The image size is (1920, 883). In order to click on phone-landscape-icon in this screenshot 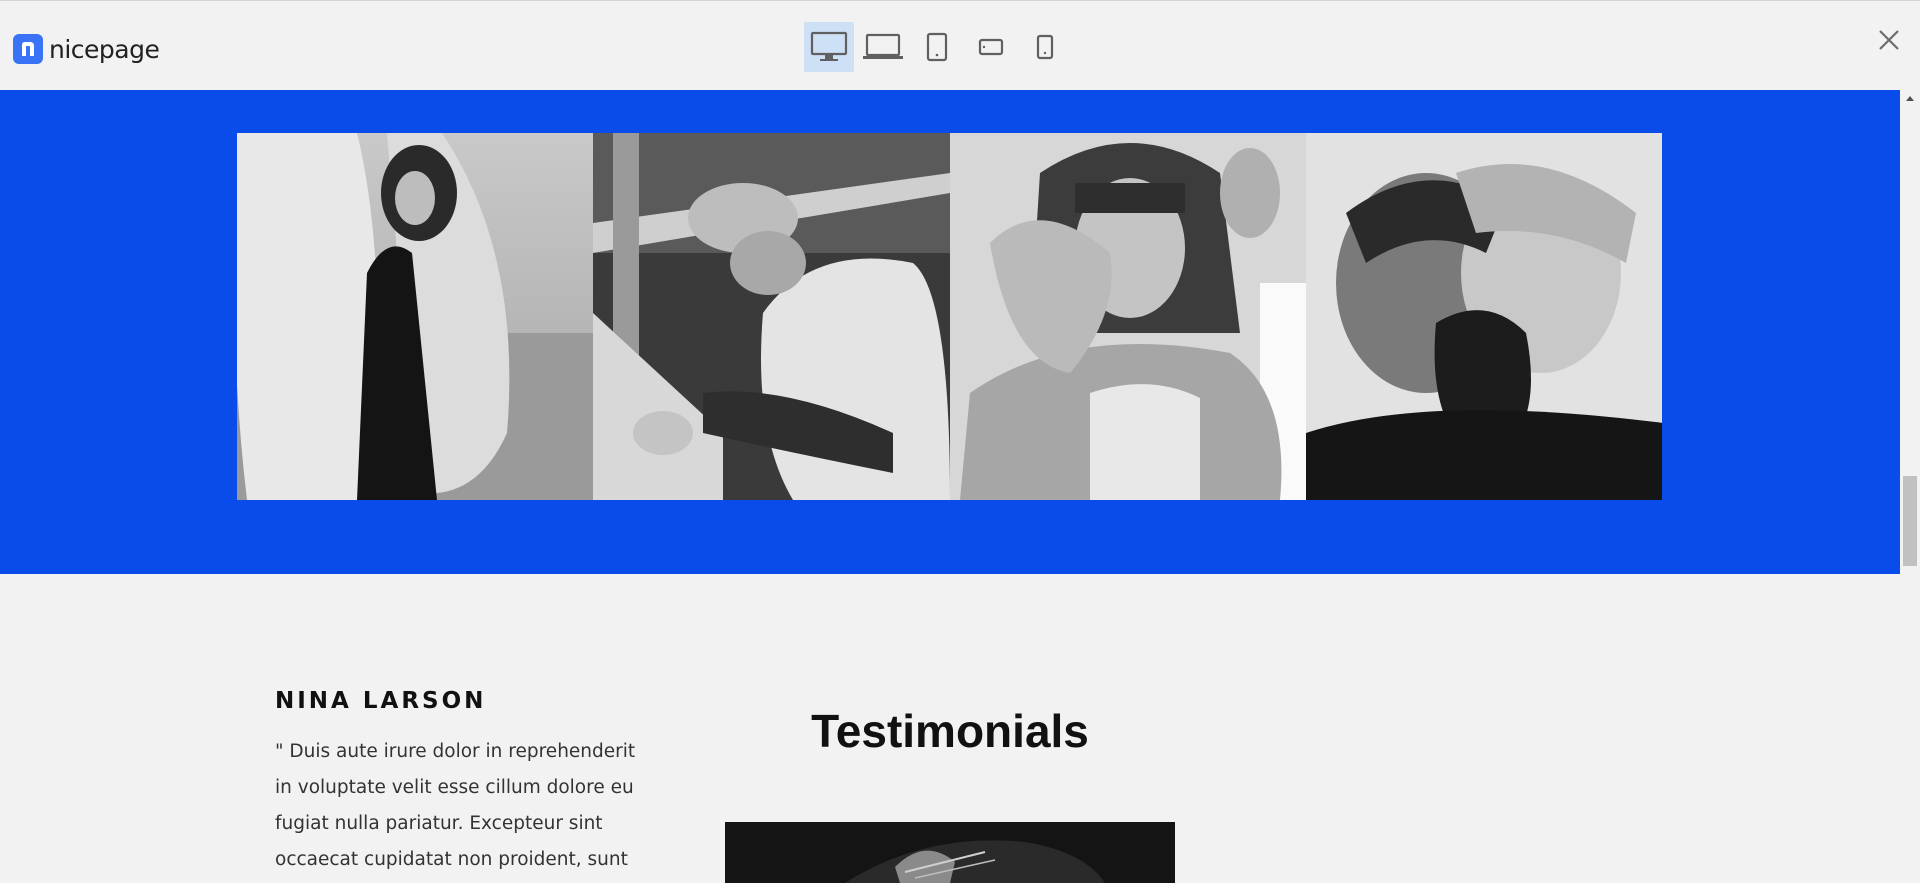, I will do `click(991, 47)`.